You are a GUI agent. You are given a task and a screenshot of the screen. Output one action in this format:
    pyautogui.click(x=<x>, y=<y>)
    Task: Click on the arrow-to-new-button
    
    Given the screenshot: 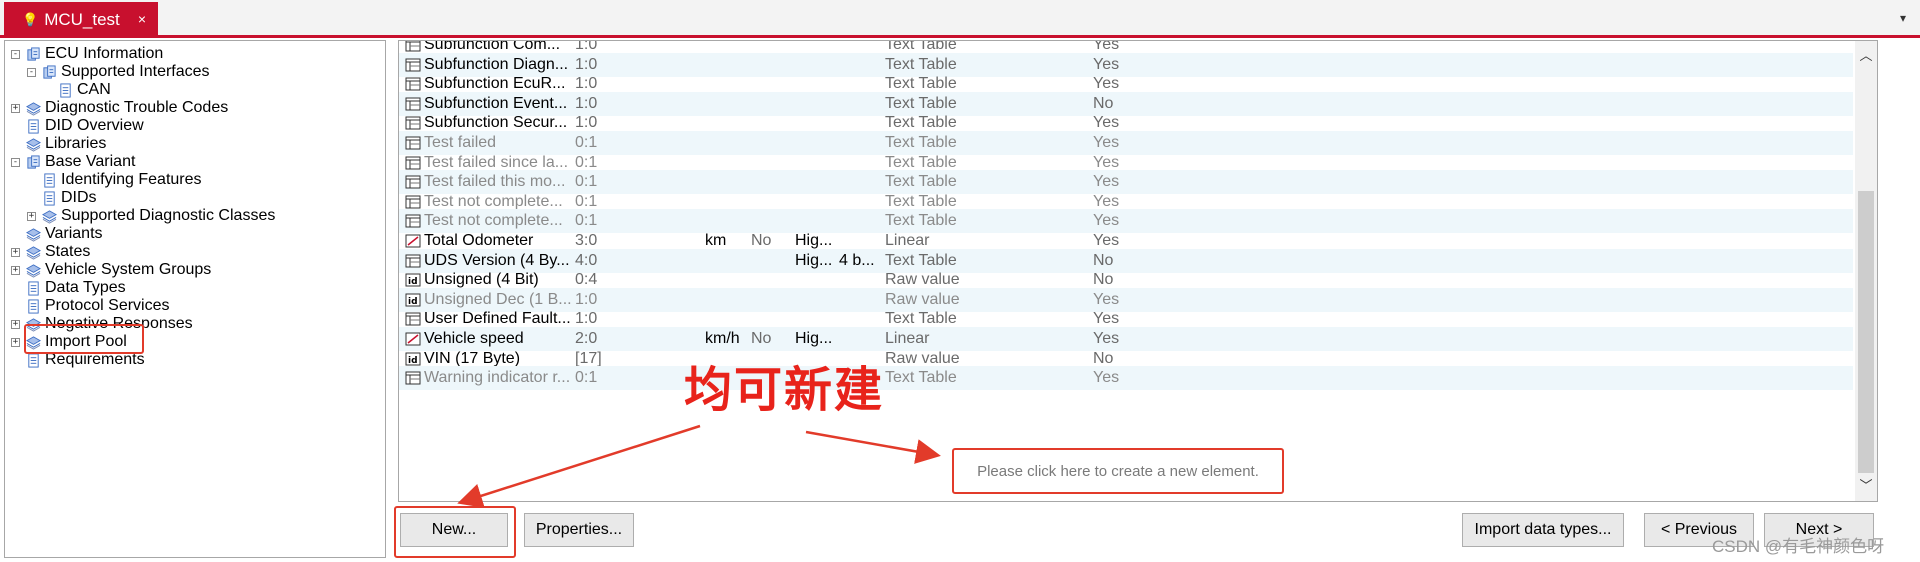 What is the action you would take?
    pyautogui.click(x=579, y=466)
    